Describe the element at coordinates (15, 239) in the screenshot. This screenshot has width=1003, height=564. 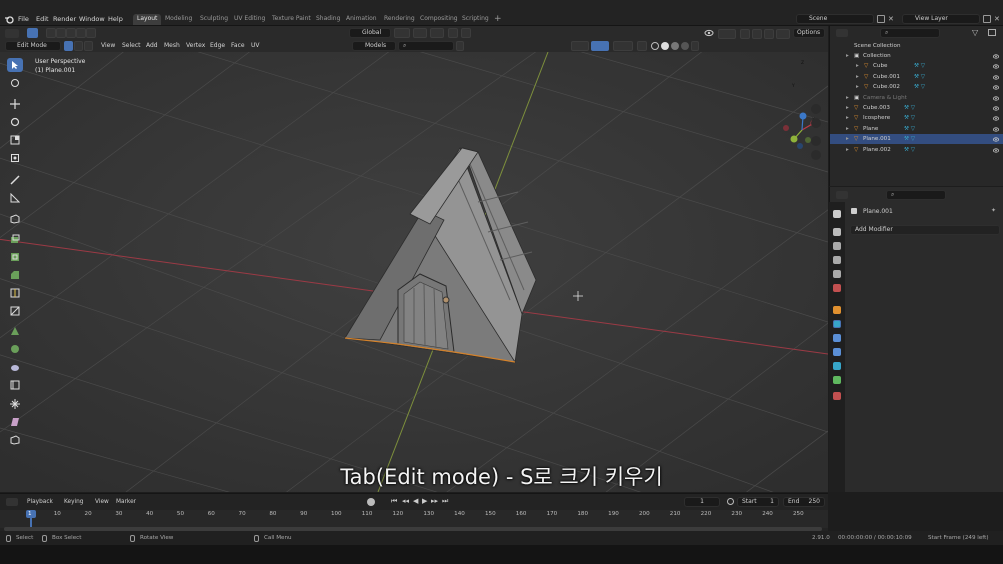
I see `extrude-region-tool` at that location.